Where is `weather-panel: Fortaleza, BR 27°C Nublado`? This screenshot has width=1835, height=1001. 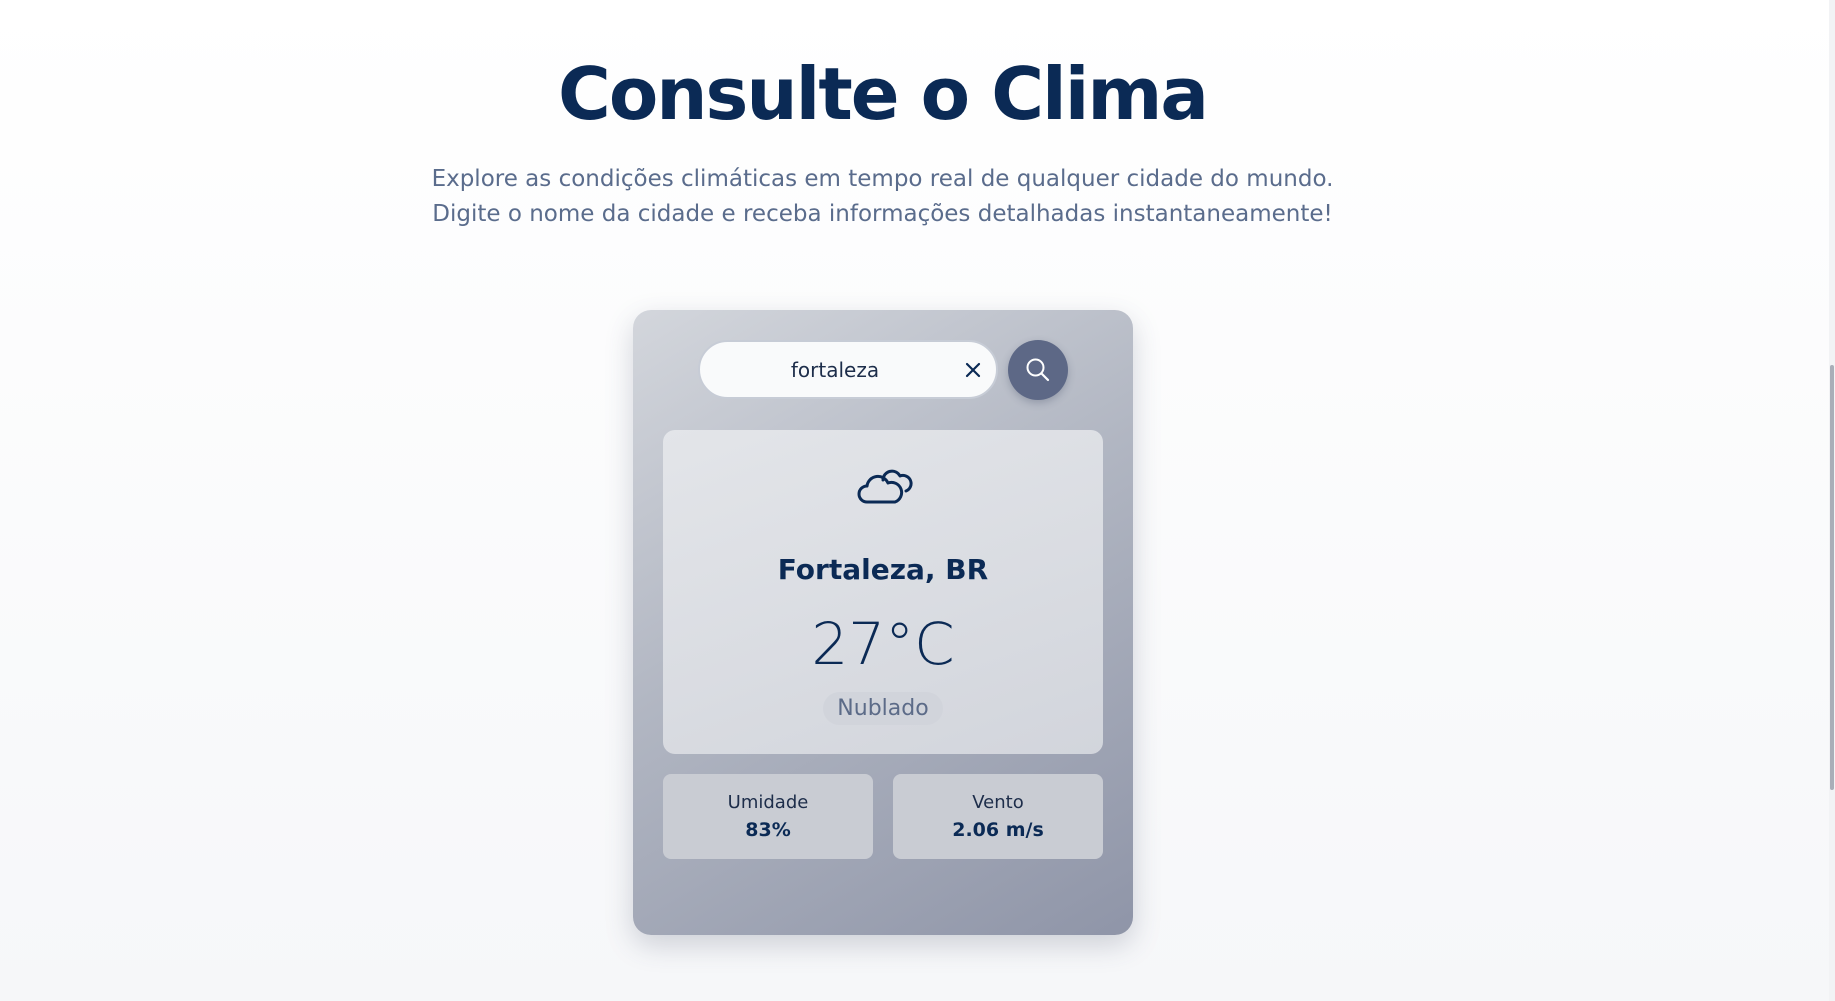
weather-panel: Fortaleza, BR 27°C Nublado is located at coordinates (883, 592).